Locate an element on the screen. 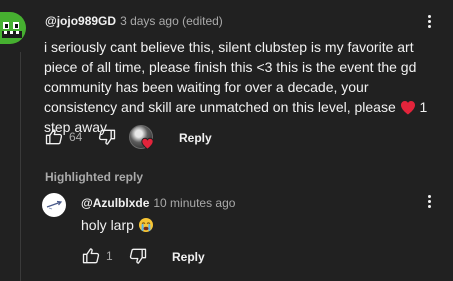 The width and height of the screenshot is (453, 281). reply-dislike-button is located at coordinates (138, 256).